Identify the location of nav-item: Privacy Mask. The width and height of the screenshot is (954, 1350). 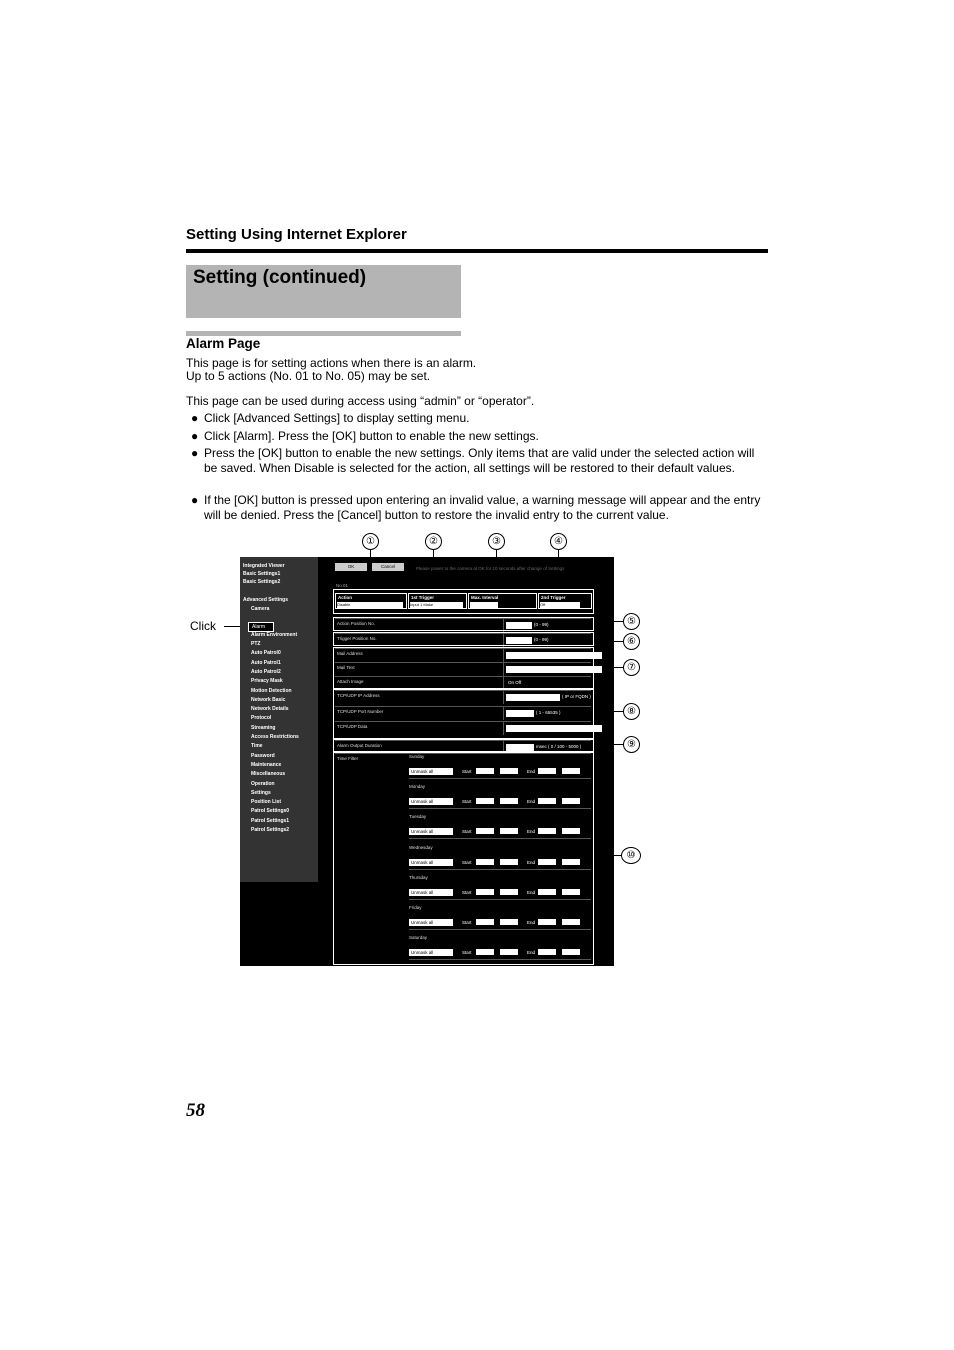
(267, 681).